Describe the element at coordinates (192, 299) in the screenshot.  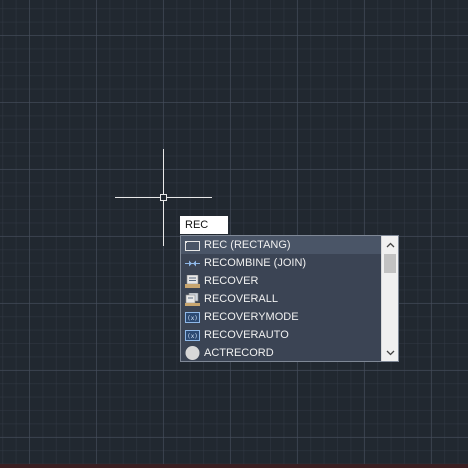
I see `recover-all-icon` at that location.